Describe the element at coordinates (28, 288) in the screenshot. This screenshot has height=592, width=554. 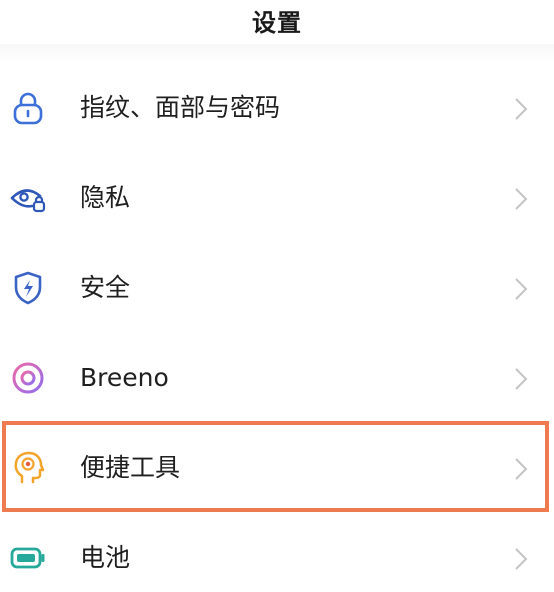
I see `shield-bolt-icon` at that location.